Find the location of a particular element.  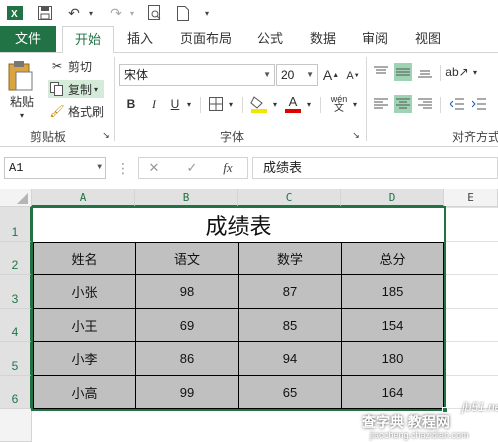

align-right-icon is located at coordinates (425, 104).